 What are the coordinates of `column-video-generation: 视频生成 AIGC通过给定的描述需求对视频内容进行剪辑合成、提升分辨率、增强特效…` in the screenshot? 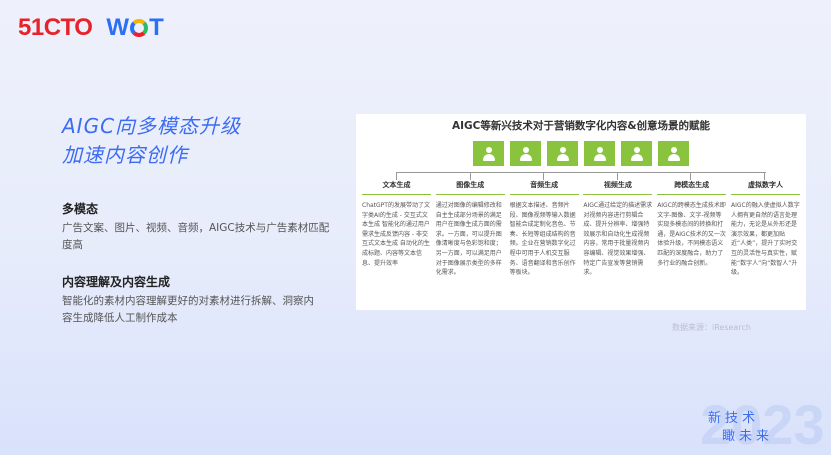 It's located at (618, 229).